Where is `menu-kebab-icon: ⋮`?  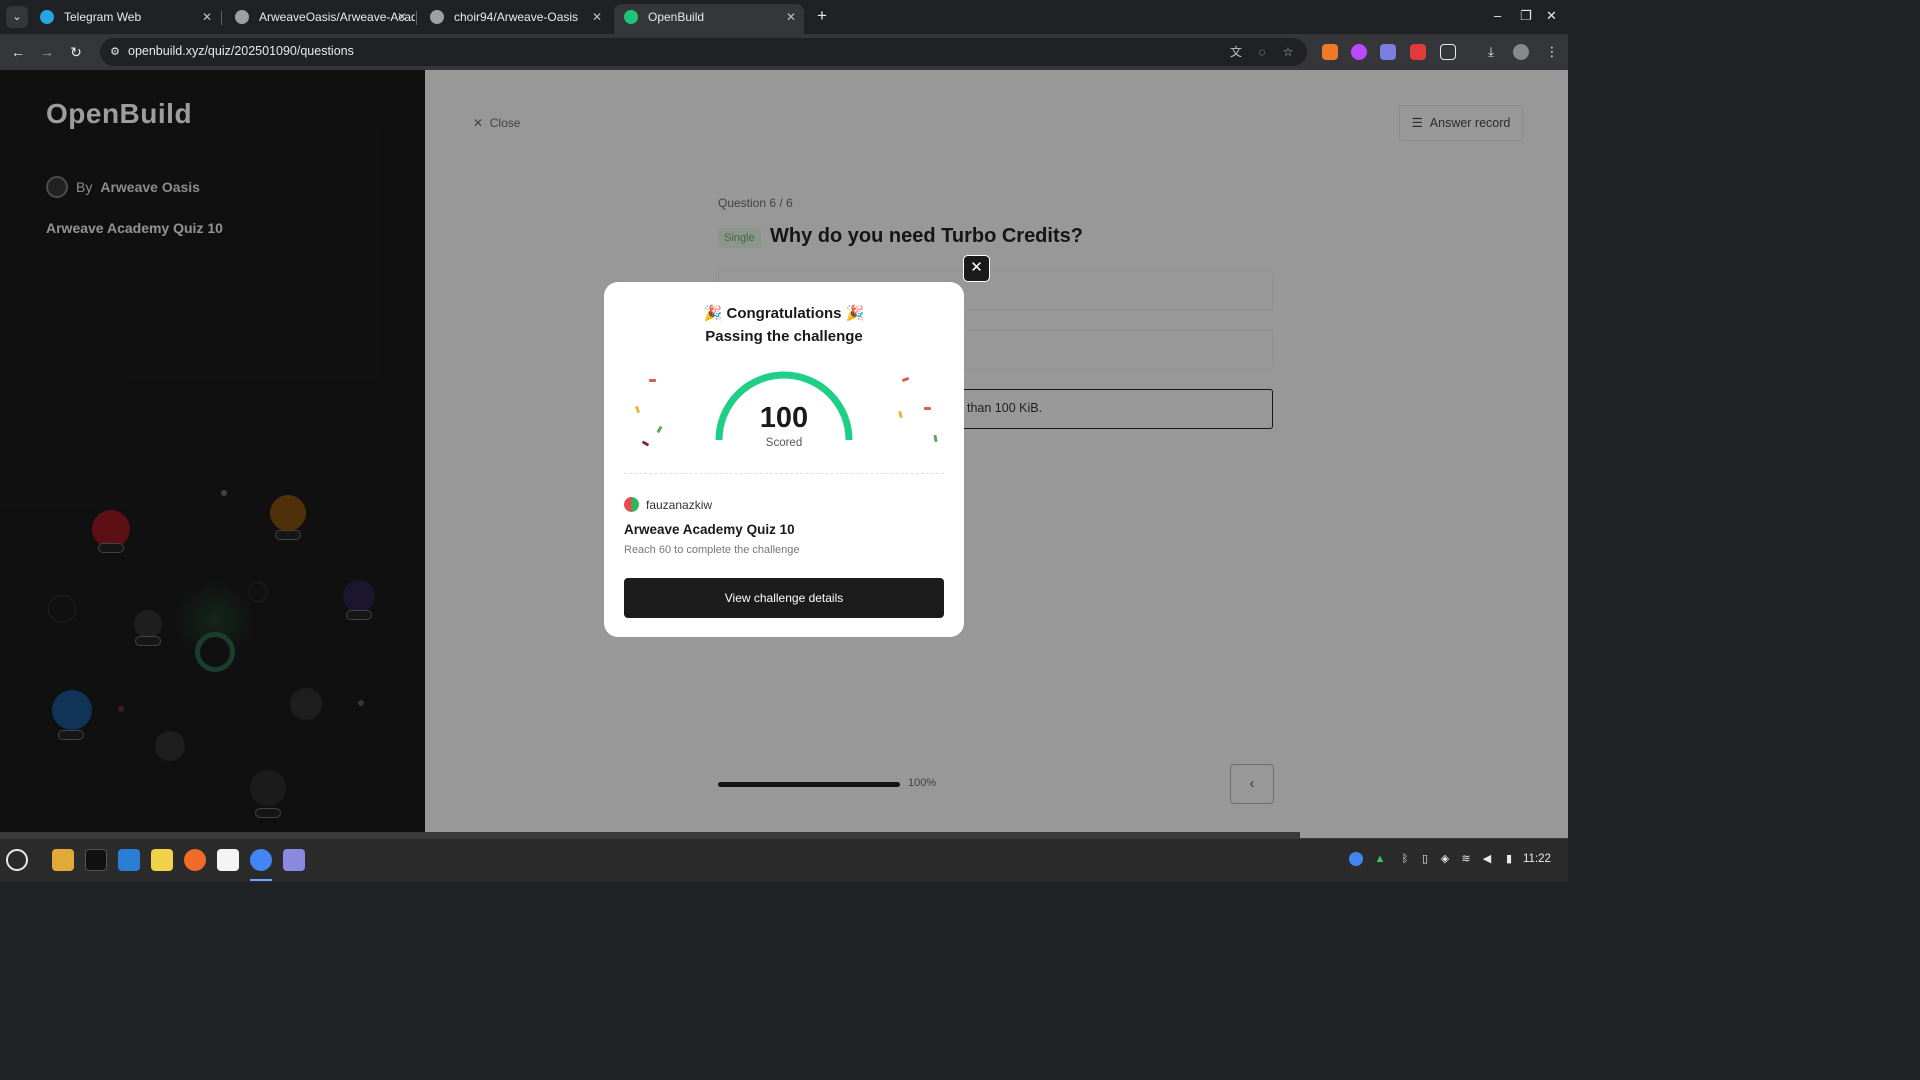 menu-kebab-icon: ⋮ is located at coordinates (1552, 52).